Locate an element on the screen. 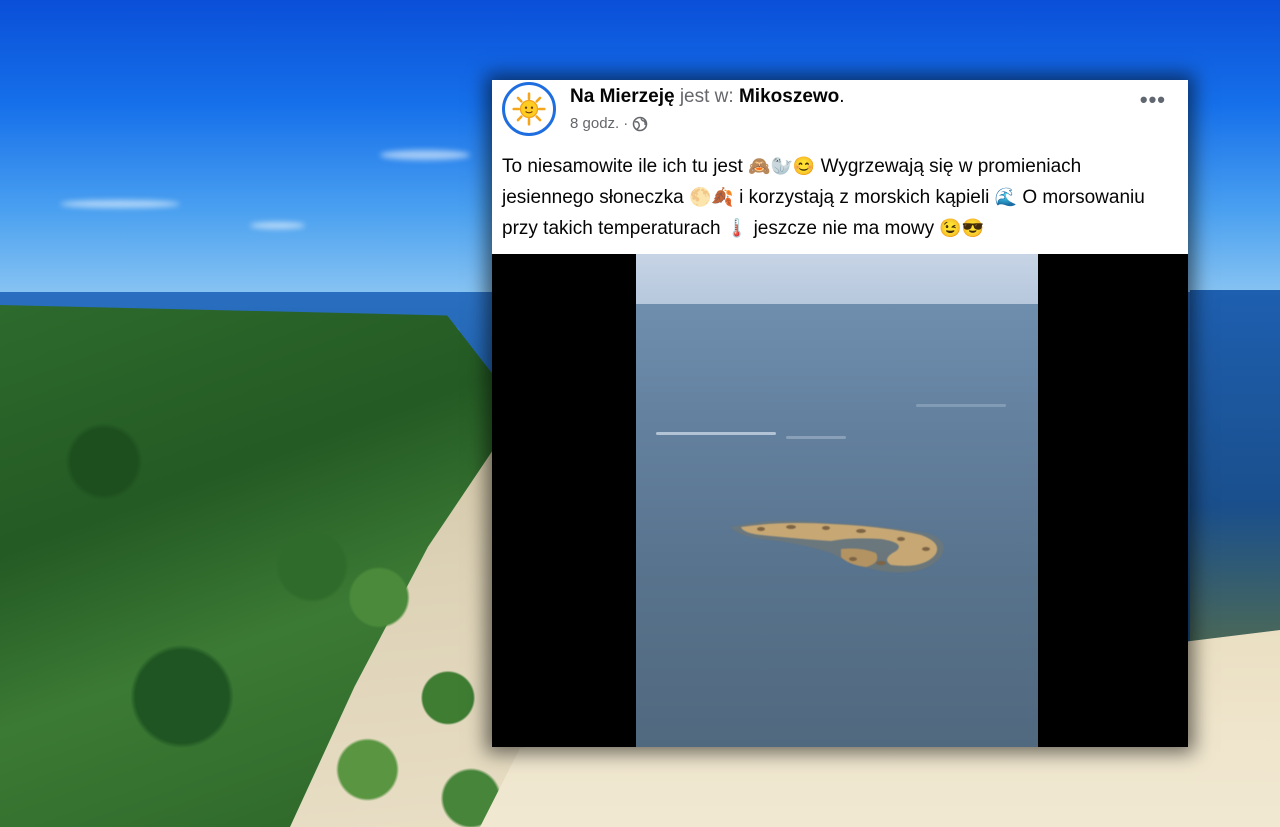 This screenshot has height=827, width=1280. avatar is located at coordinates (529, 109).